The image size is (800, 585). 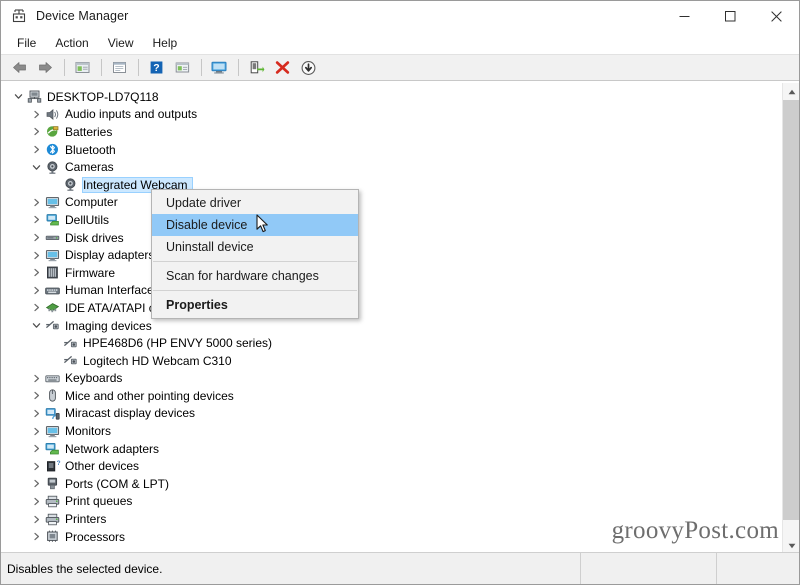 What do you see at coordinates (52, 272) in the screenshot?
I see `firmware-icon` at bounding box center [52, 272].